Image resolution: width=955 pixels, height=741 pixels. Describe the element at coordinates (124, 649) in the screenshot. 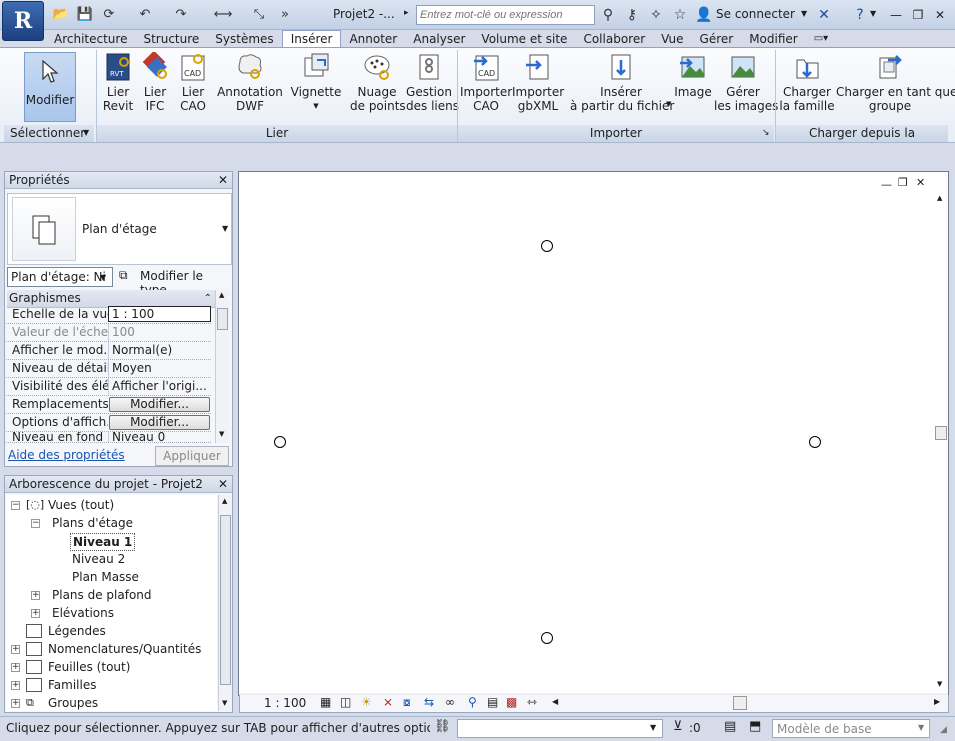

I see `tree-node-schedules: Nomenclatures/Quantités` at that location.